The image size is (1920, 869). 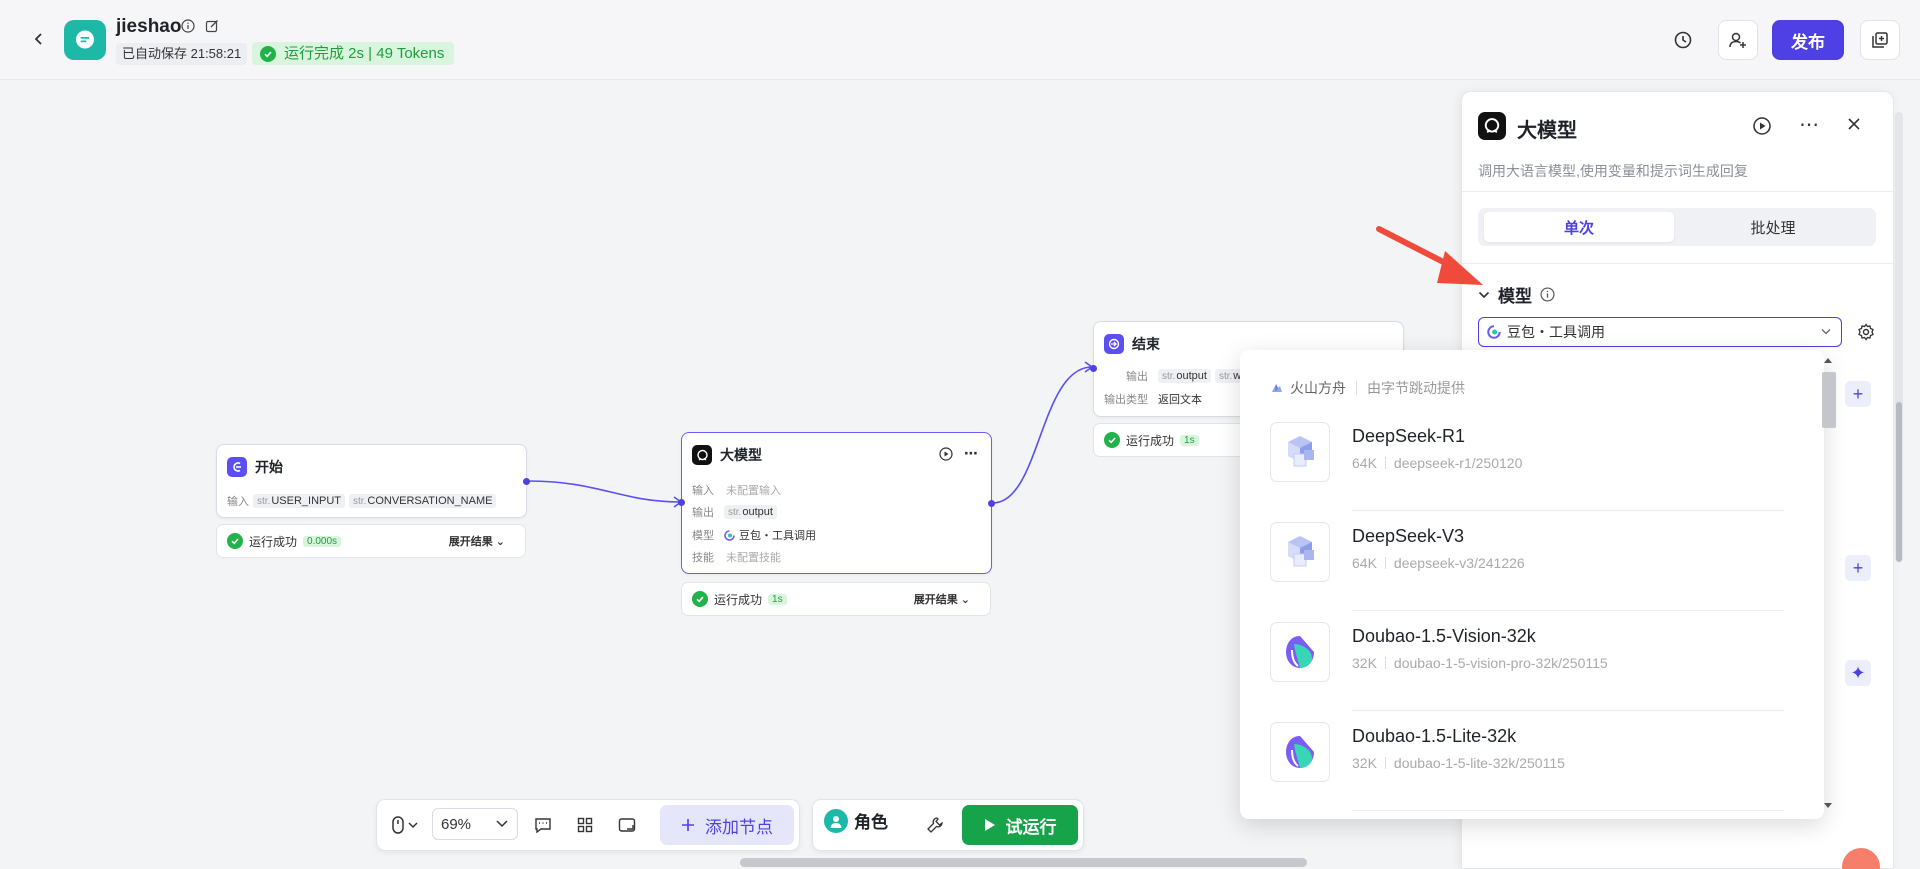 What do you see at coordinates (1556, 332) in the screenshot?
I see `selected-model: 豆包・工具调用` at bounding box center [1556, 332].